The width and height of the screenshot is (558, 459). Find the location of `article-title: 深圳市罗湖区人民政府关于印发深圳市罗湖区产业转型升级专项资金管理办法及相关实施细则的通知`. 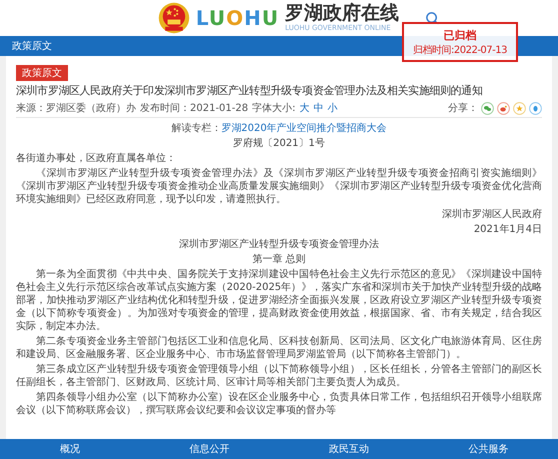

article-title: 深圳市罗湖区人民政府关于印发深圳市罗湖区产业转型升级专项资金管理办法及相关实施细则的通知 is located at coordinates (250, 90).